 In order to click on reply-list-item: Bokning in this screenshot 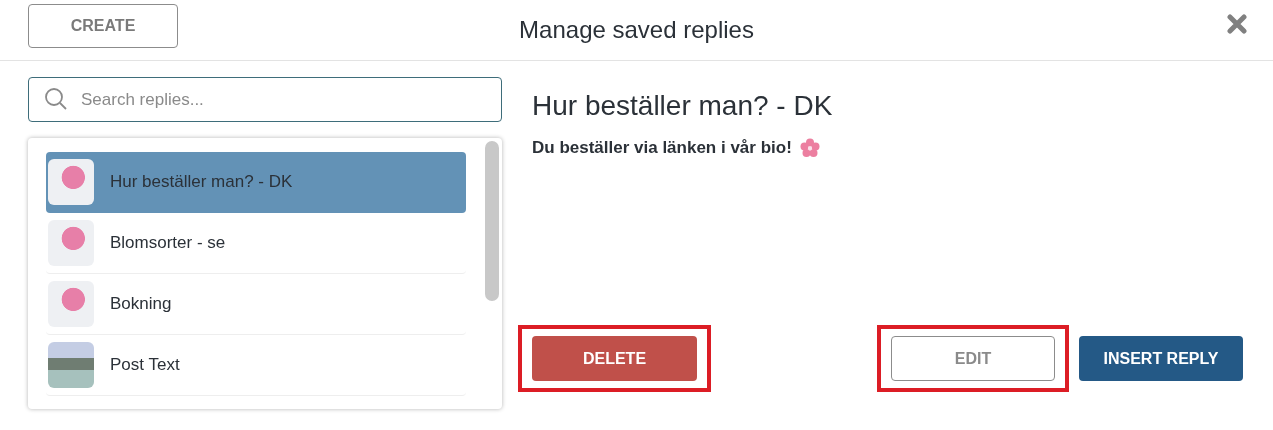, I will do `click(256, 304)`.